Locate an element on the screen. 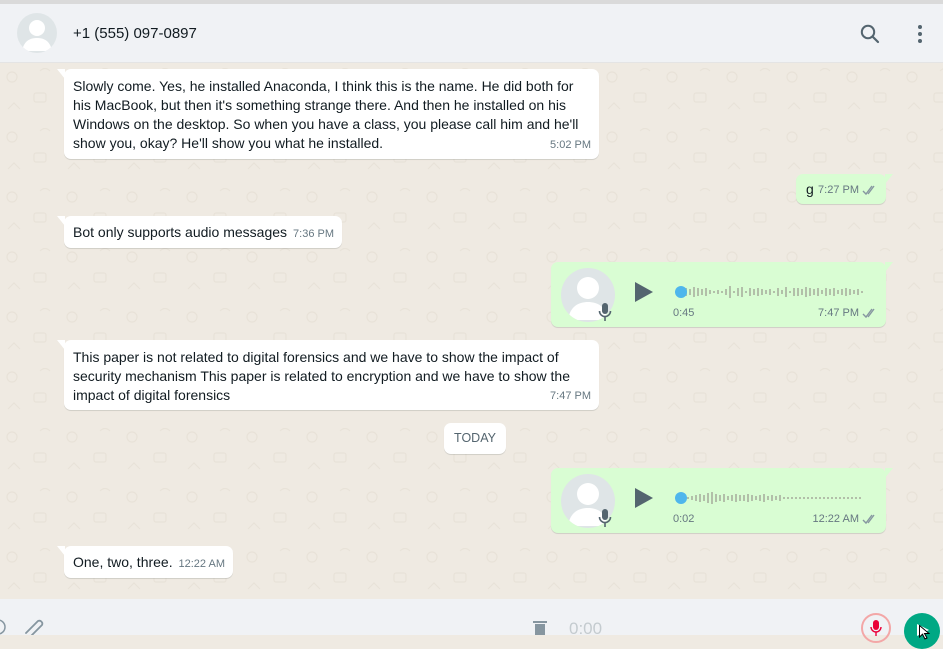  default-avatar-icon is located at coordinates (37, 35).